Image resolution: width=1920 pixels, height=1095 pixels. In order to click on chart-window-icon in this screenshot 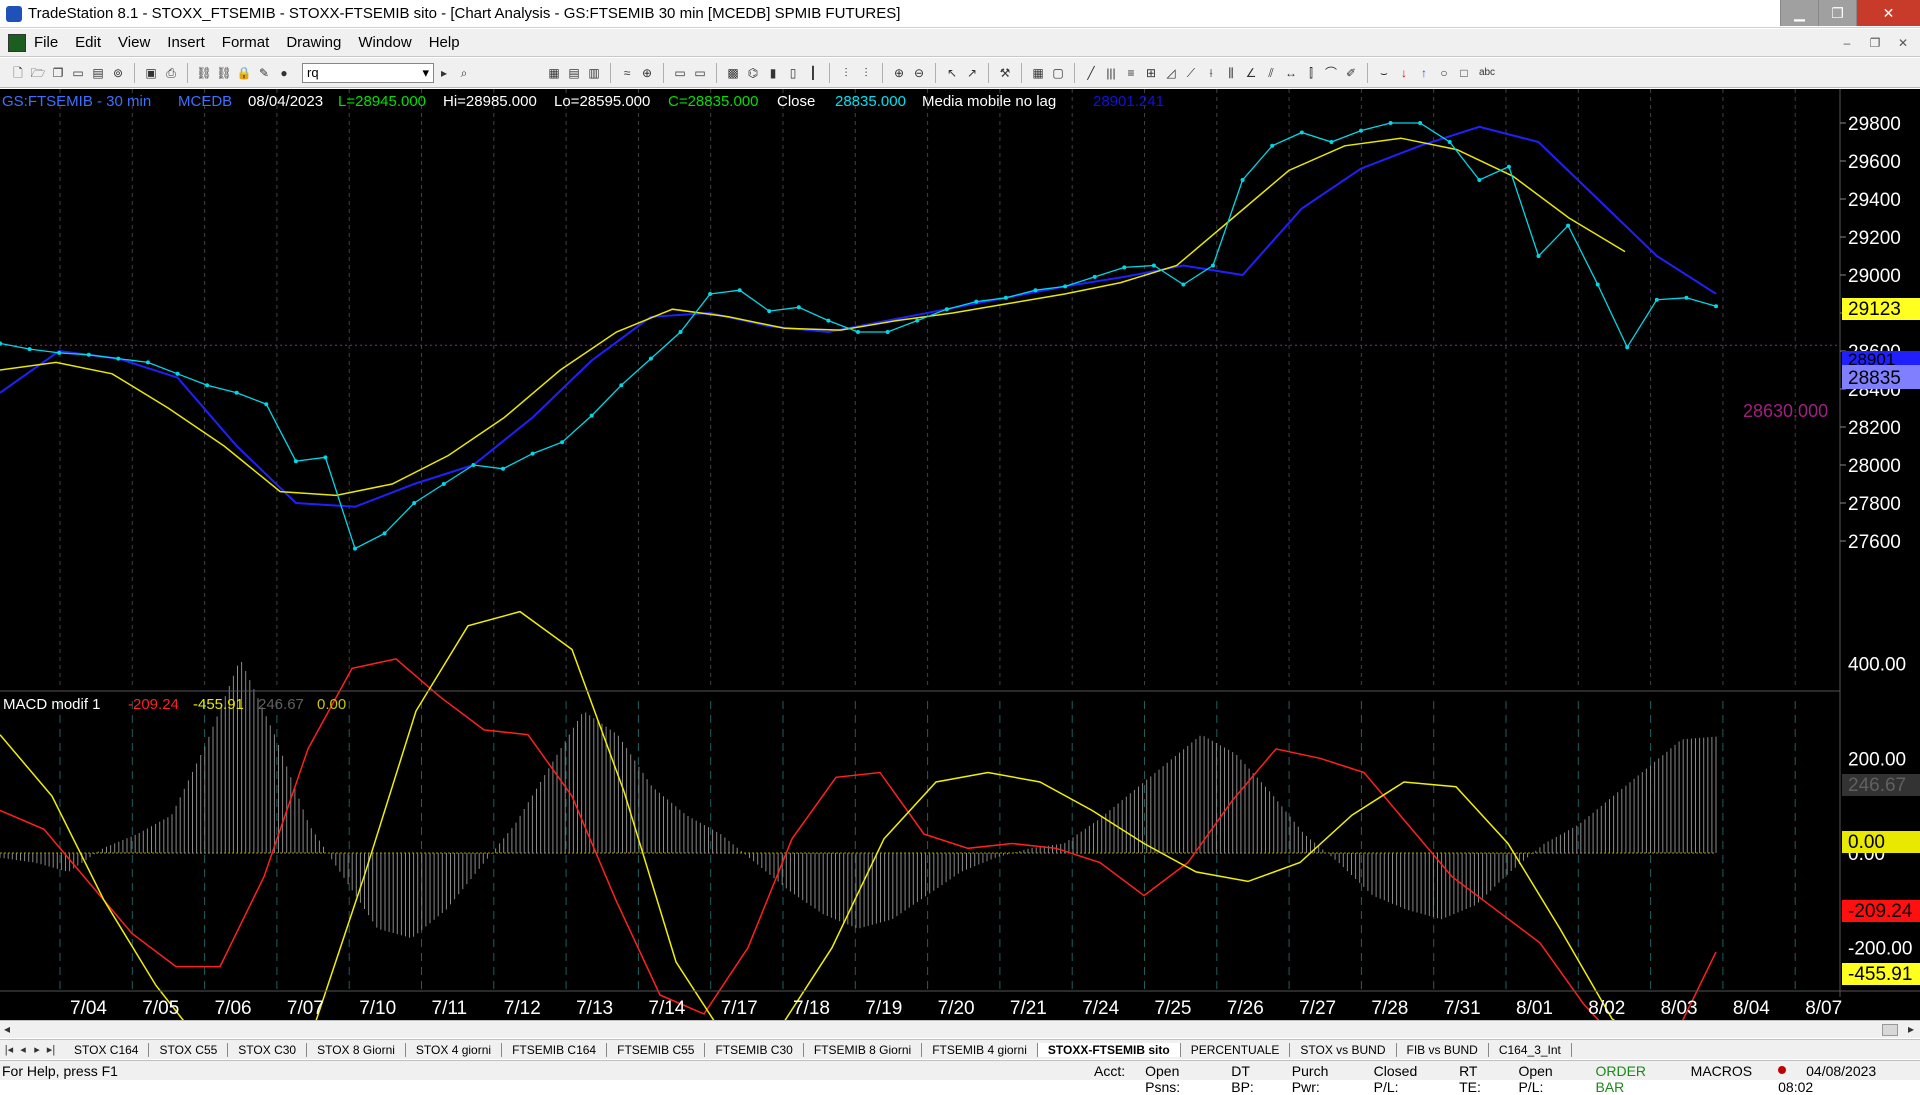, I will do `click(17, 42)`.